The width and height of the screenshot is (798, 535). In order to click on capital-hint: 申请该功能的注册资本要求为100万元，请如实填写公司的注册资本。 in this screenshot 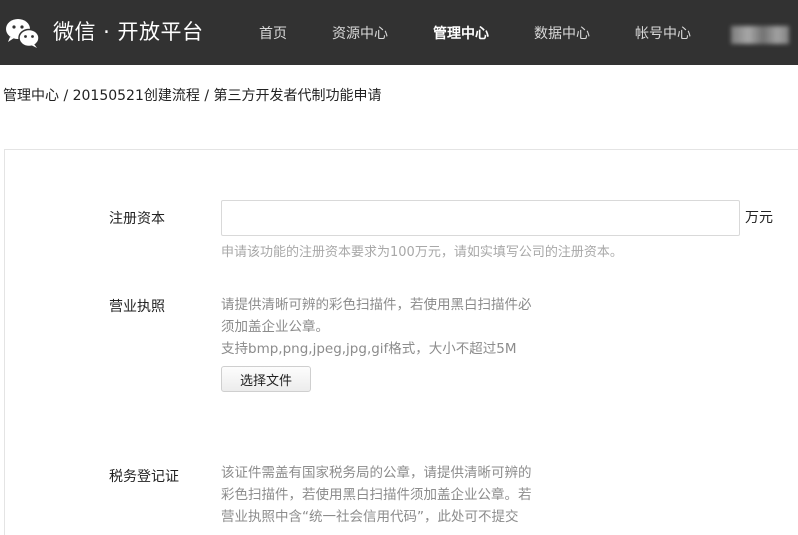, I will do `click(422, 252)`.